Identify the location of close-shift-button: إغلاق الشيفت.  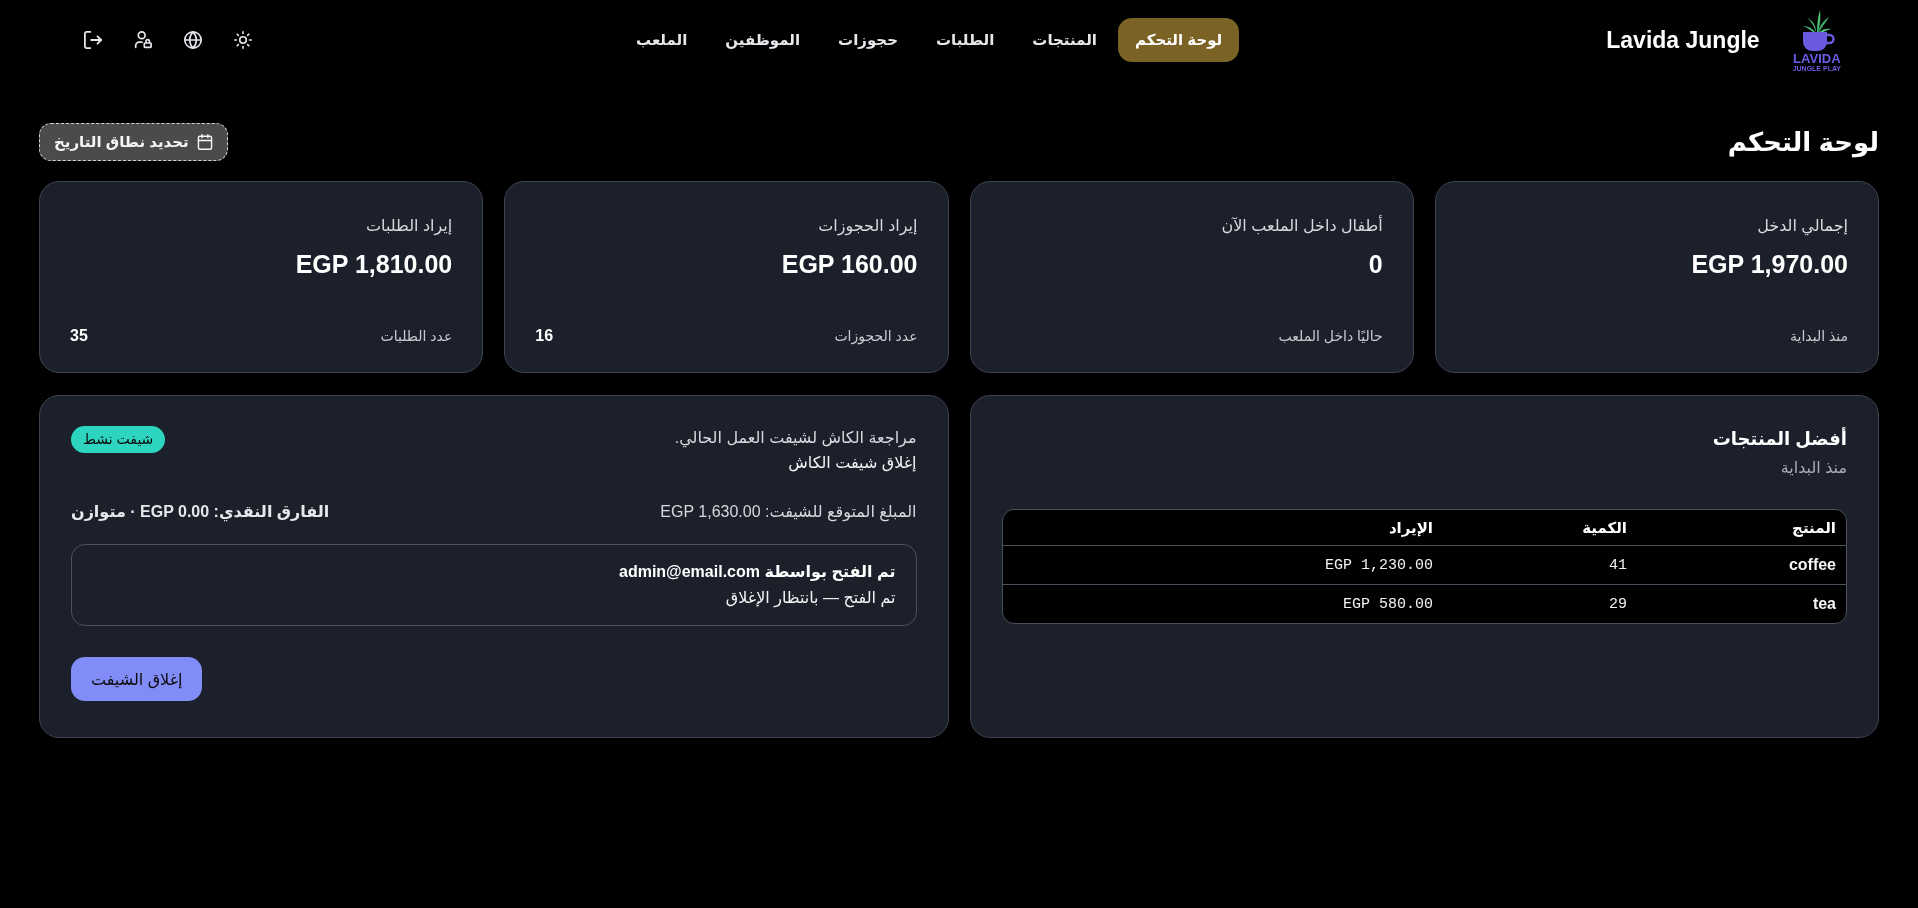
(137, 679).